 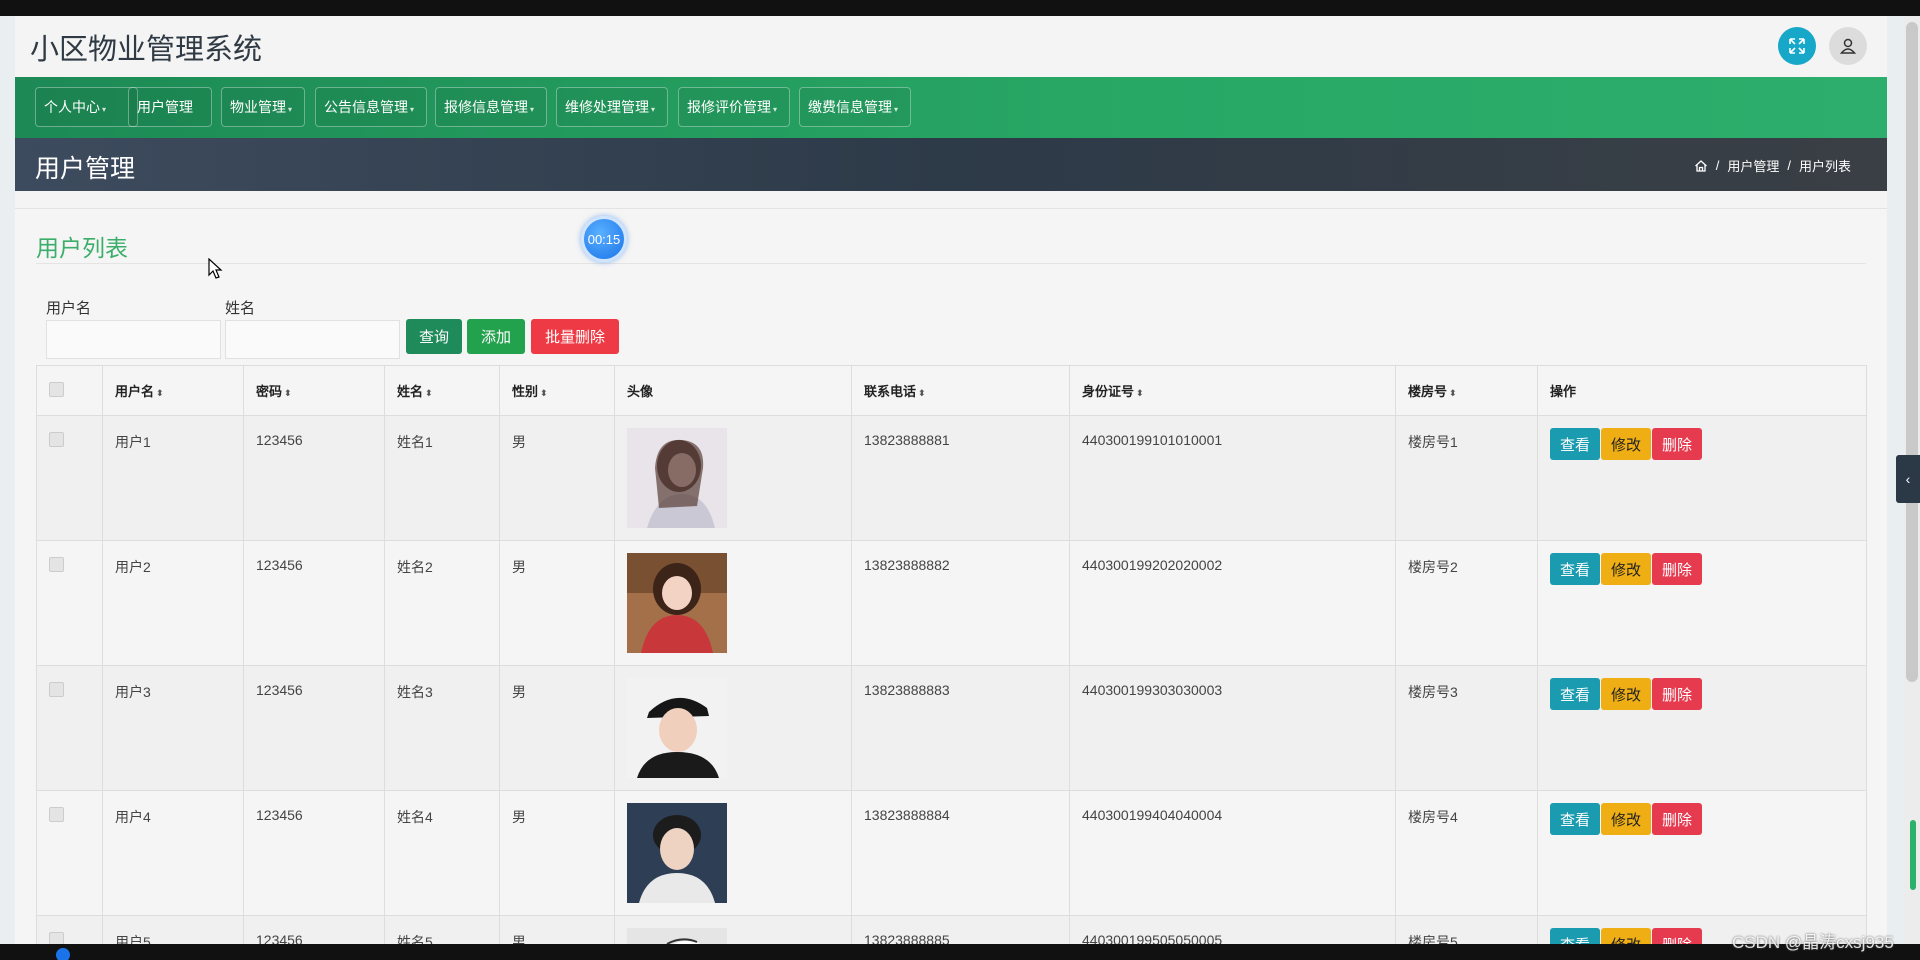 What do you see at coordinates (733, 390) in the screenshot?
I see `column-header-avatar: 头像` at bounding box center [733, 390].